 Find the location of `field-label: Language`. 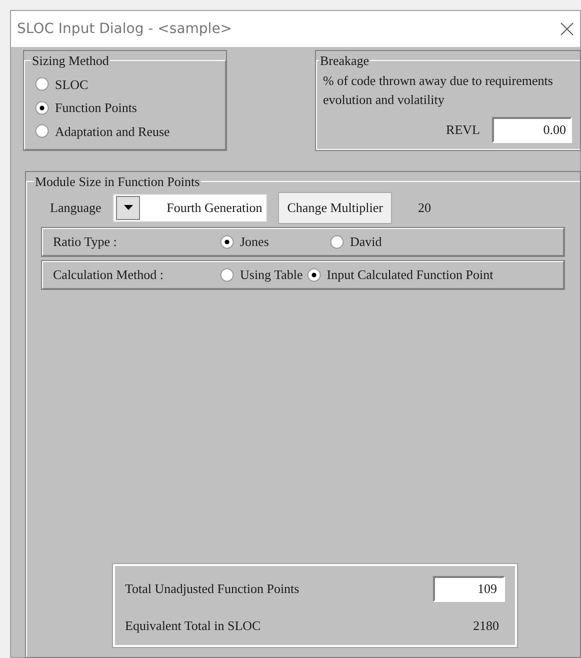

field-label: Language is located at coordinates (76, 207).